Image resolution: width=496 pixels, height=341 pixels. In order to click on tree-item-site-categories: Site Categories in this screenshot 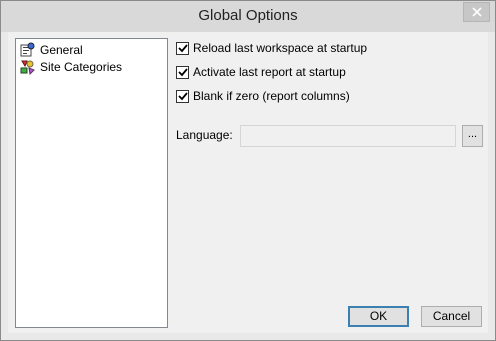, I will do `click(70, 67)`.